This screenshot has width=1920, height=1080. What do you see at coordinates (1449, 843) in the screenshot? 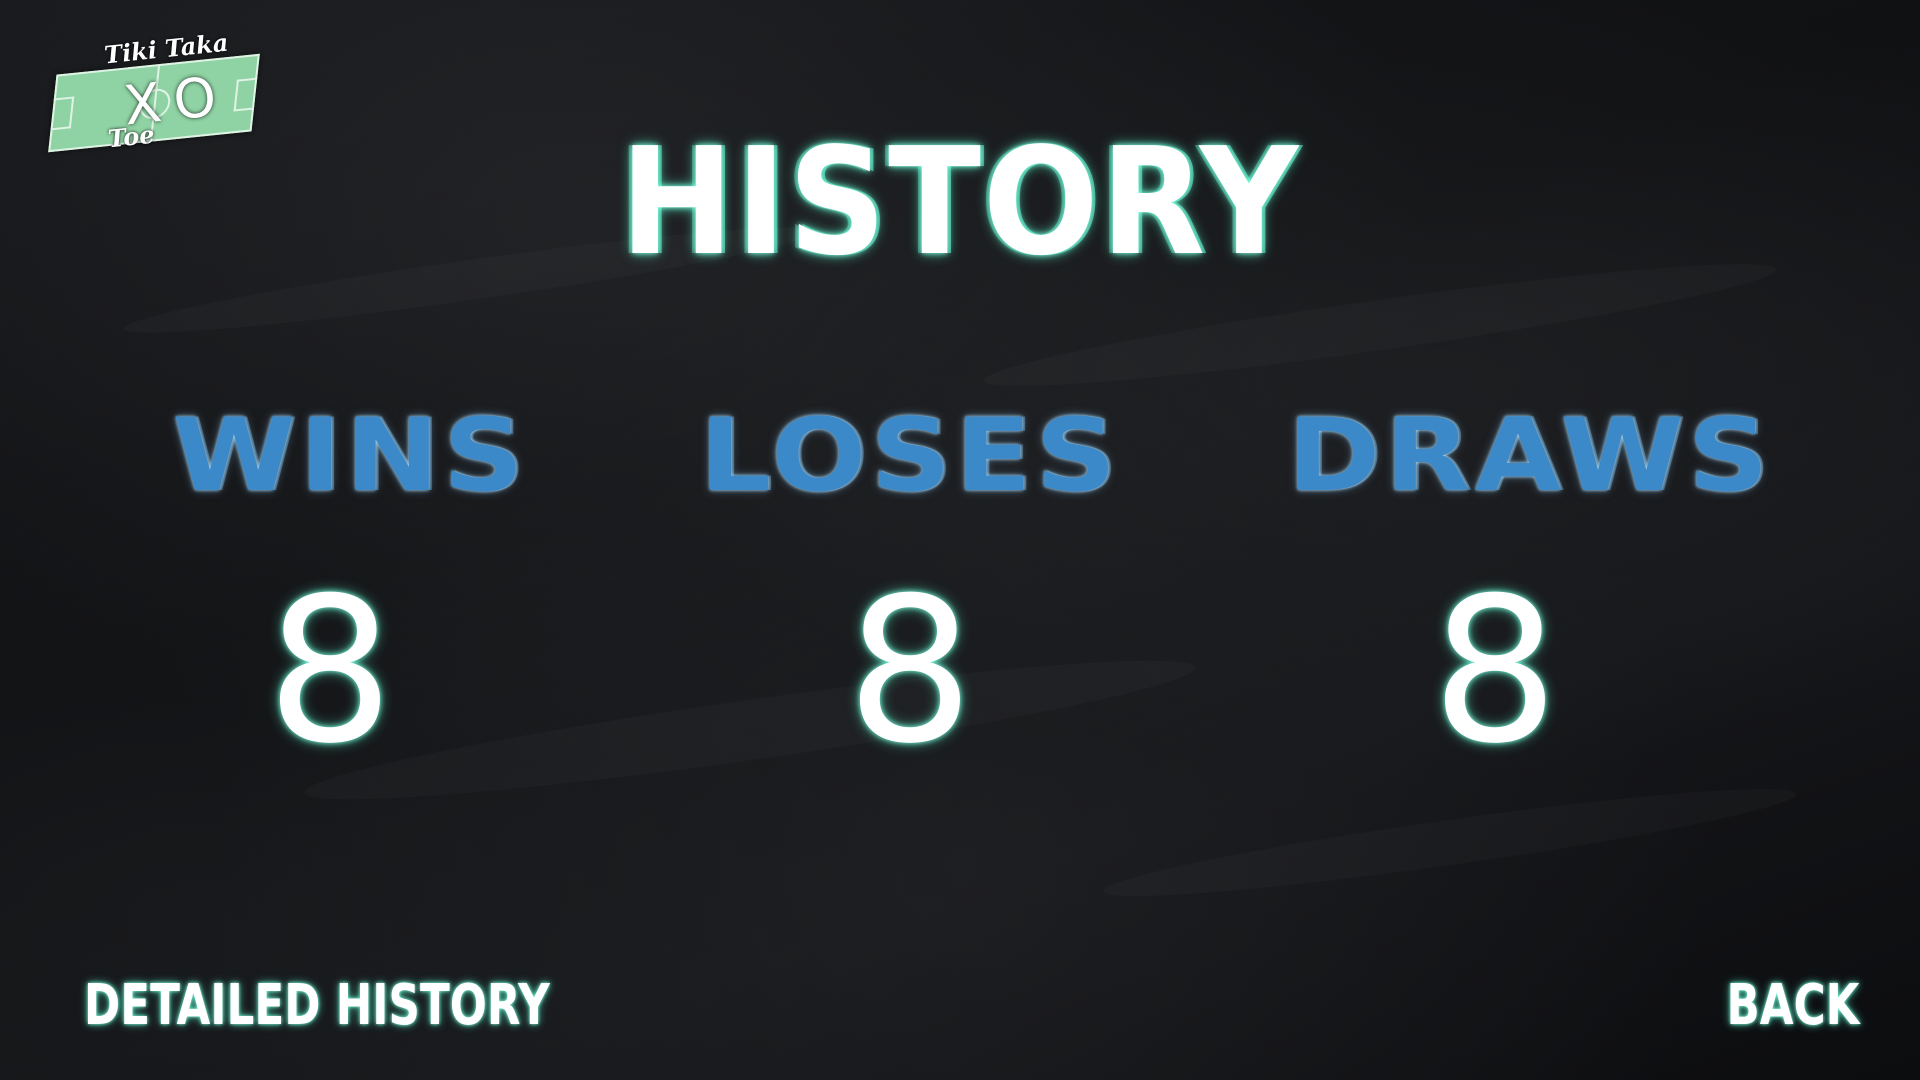
I see `texture-streak` at bounding box center [1449, 843].